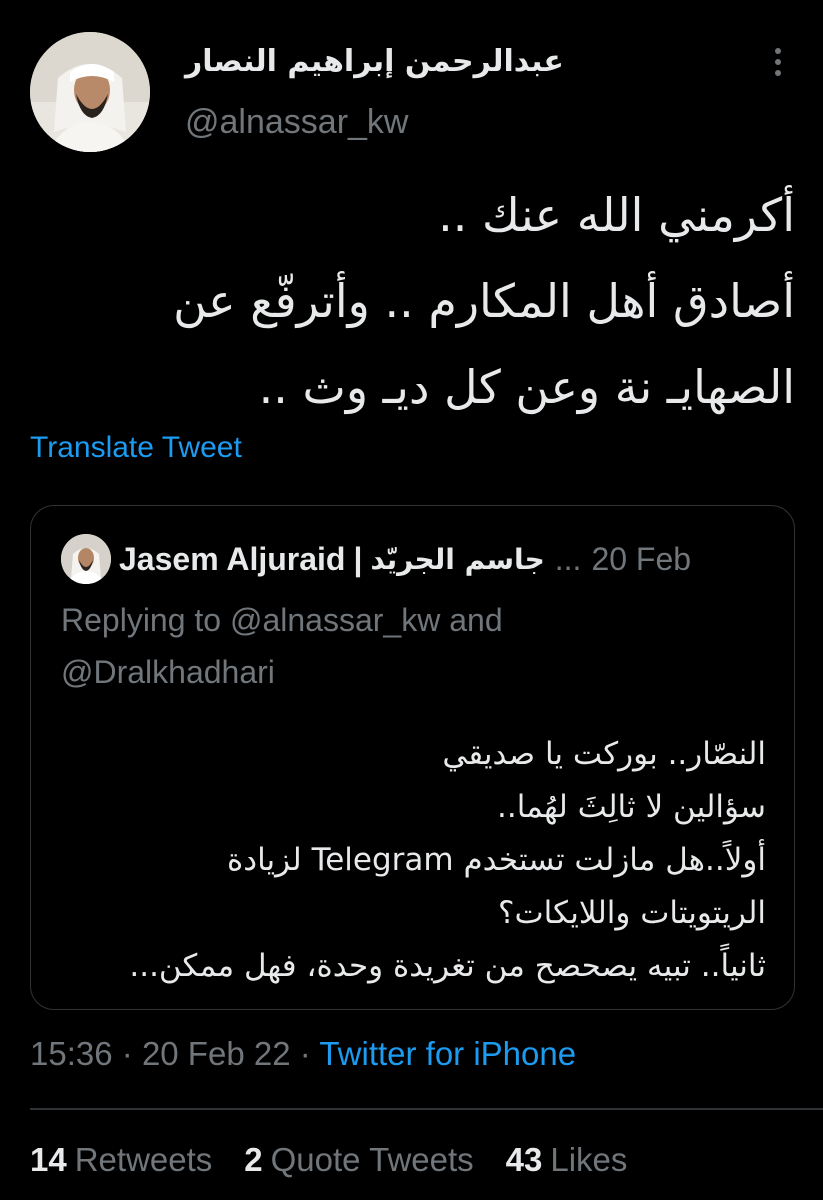 The height and width of the screenshot is (1200, 823). What do you see at coordinates (524, 1159) in the screenshot?
I see `likes-count: 43` at bounding box center [524, 1159].